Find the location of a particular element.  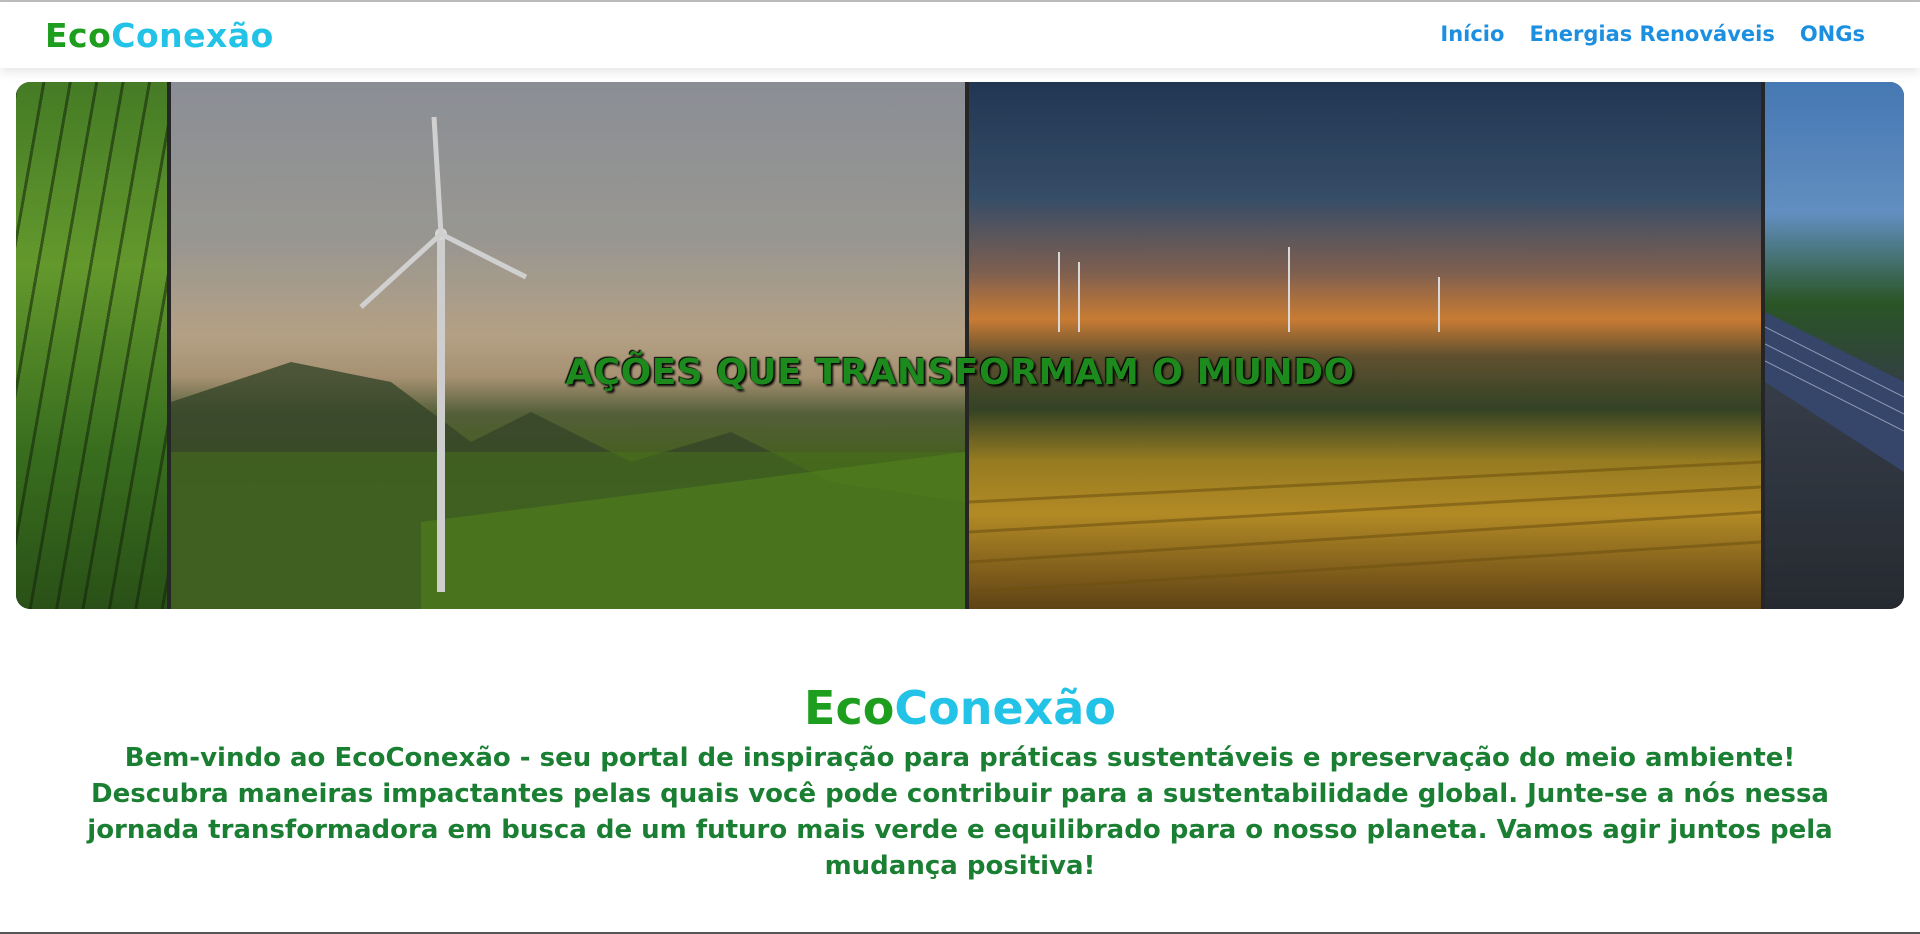

site-logo: EcoConexão is located at coordinates (159, 35).